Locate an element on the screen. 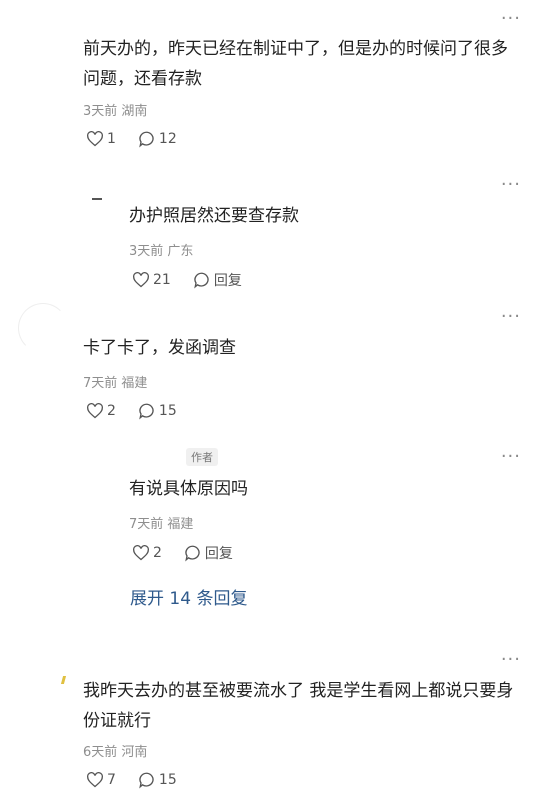 This screenshot has width=547, height=800. like-button: 1 is located at coordinates (101, 139).